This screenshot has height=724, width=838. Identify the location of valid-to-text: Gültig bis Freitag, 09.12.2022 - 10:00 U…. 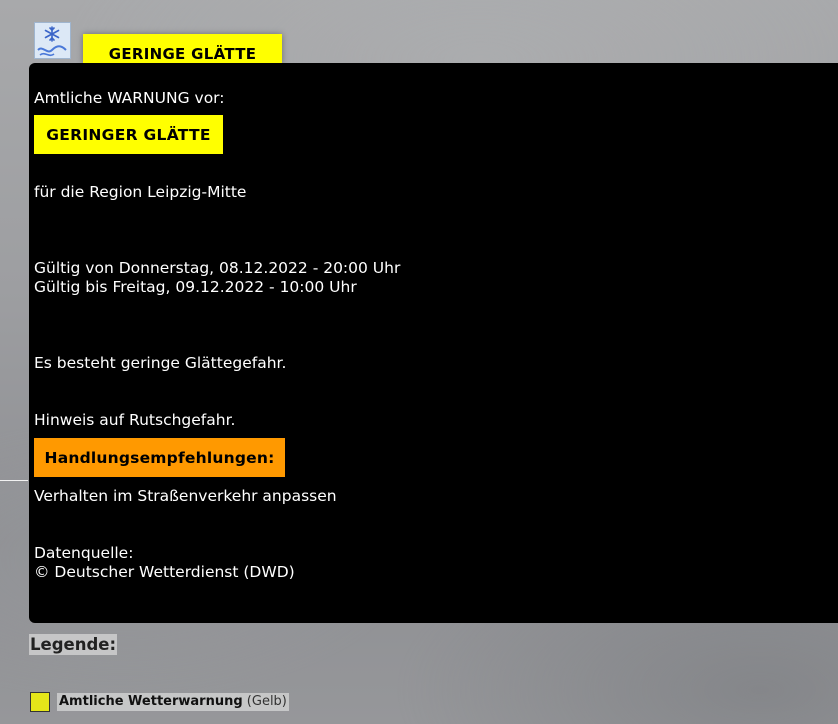
(195, 287).